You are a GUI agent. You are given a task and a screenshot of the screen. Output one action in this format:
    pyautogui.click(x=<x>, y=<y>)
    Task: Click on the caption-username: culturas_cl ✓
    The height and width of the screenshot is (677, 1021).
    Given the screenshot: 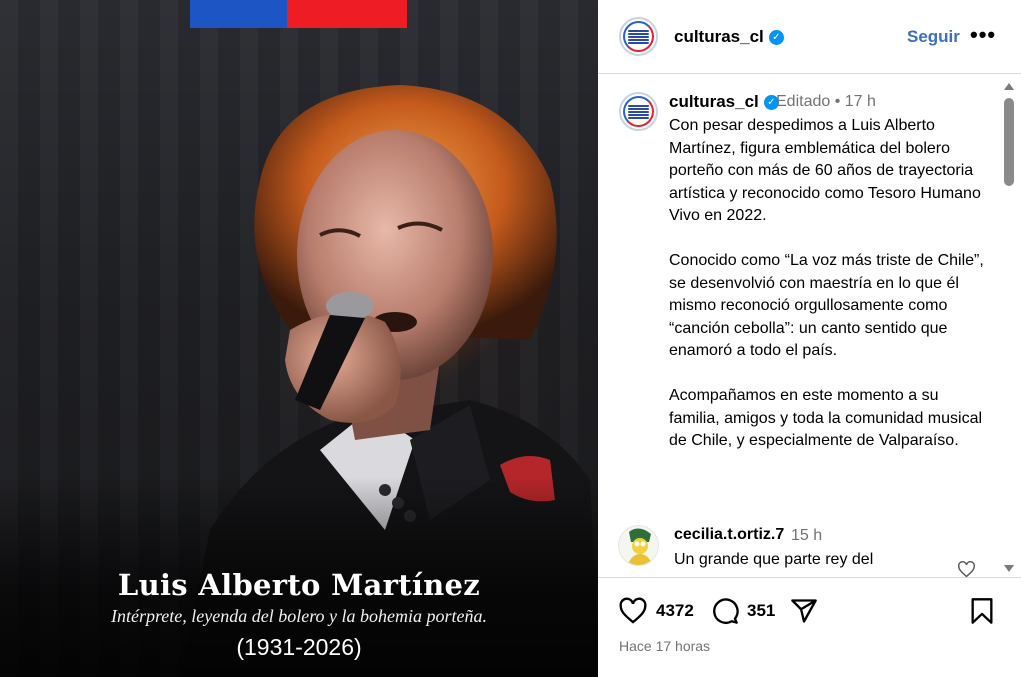 What is the action you would take?
    pyautogui.click(x=724, y=102)
    